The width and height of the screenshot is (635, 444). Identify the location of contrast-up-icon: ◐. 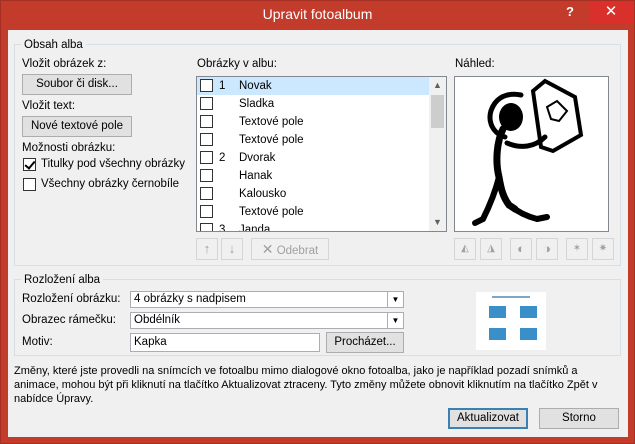
(521, 248).